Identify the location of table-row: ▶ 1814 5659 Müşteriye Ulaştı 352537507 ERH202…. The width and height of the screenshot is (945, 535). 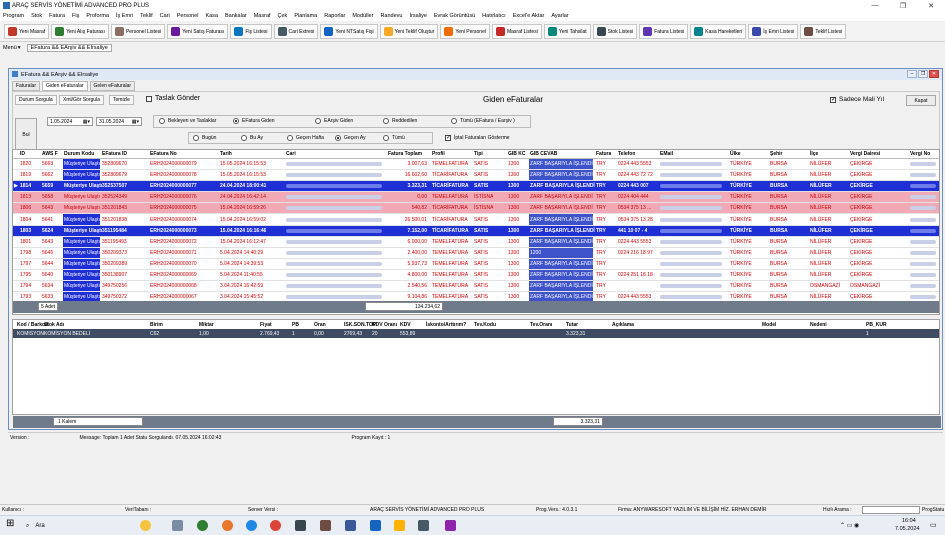
(476, 187).